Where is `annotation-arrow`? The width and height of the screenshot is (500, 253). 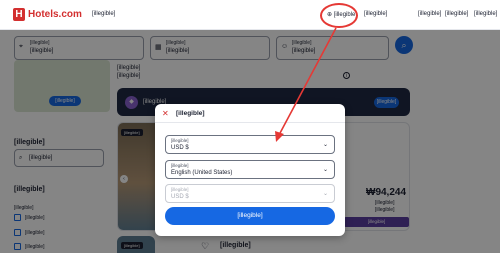
annotation-arrow is located at coordinates (306, 84).